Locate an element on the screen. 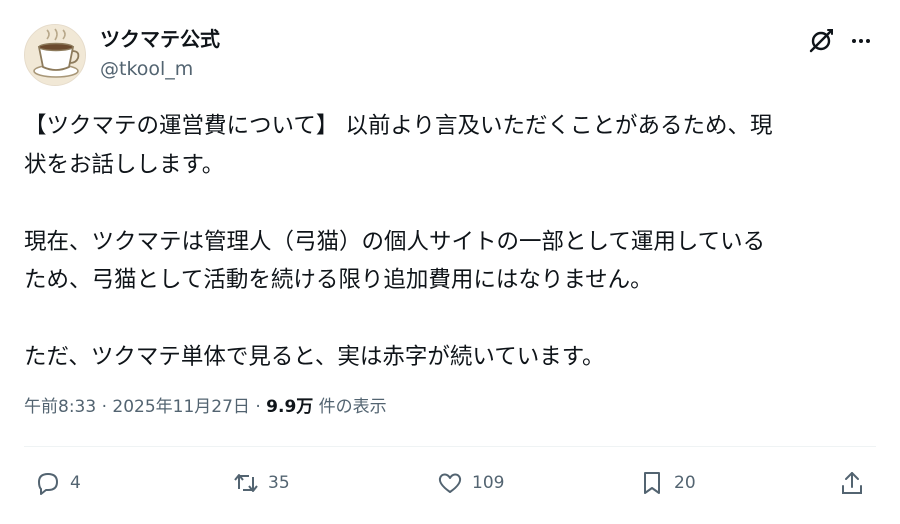 This screenshot has height=524, width=900. post-time: 午前8:33 is located at coordinates (60, 407).